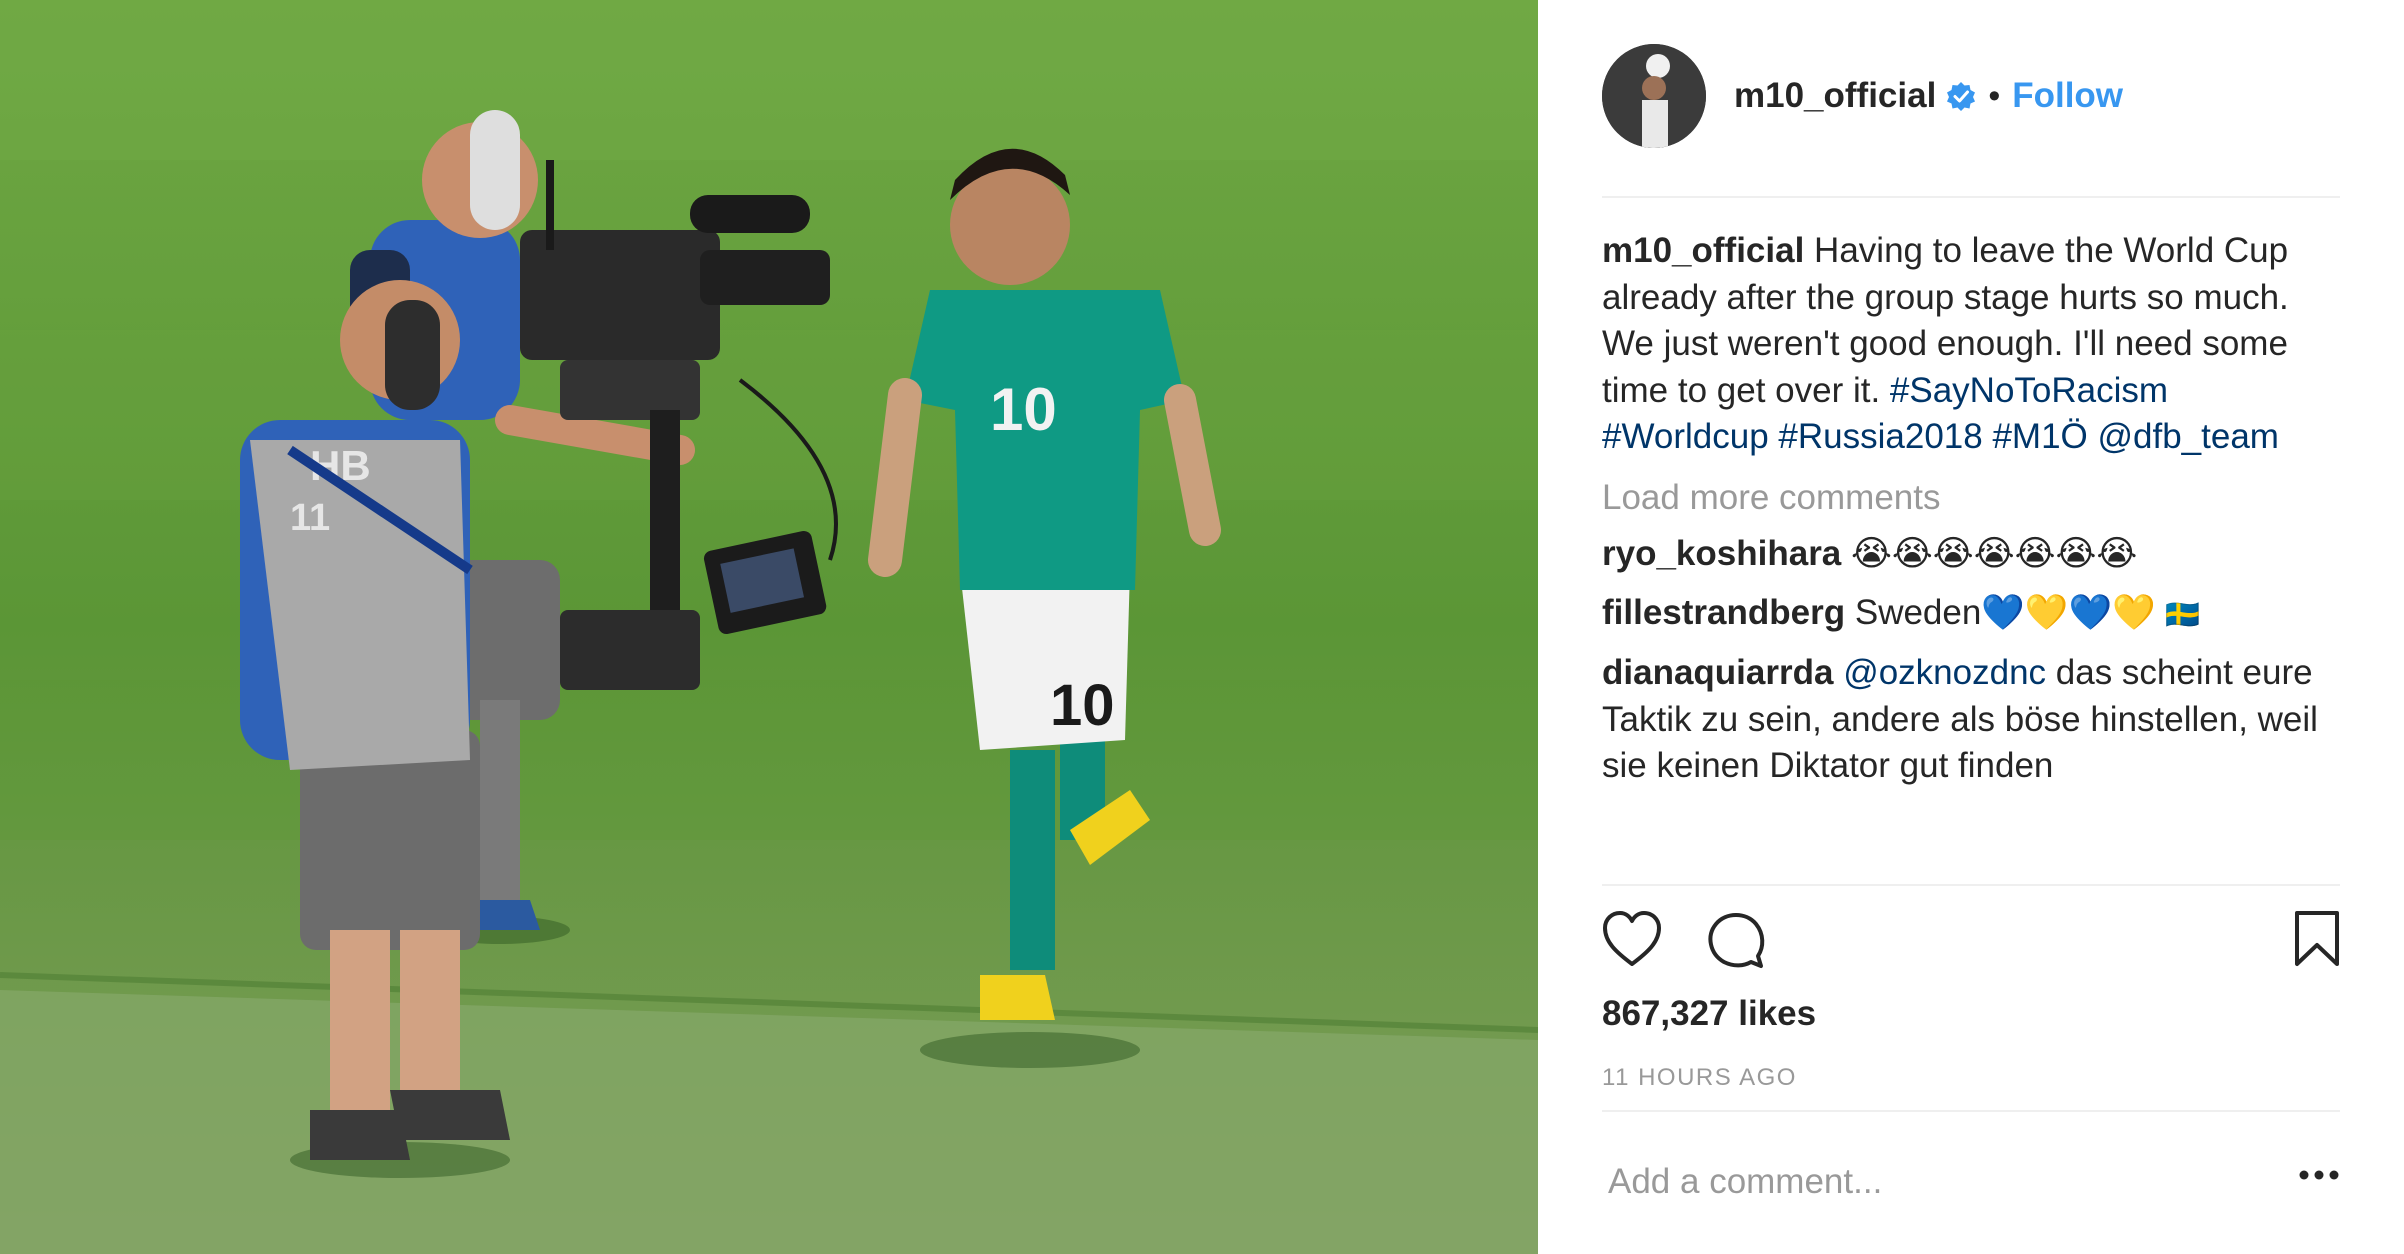 The image size is (2404, 1254). I want to click on comment-text: 😭😭😭😭😭😭😭, so click(1994, 553).